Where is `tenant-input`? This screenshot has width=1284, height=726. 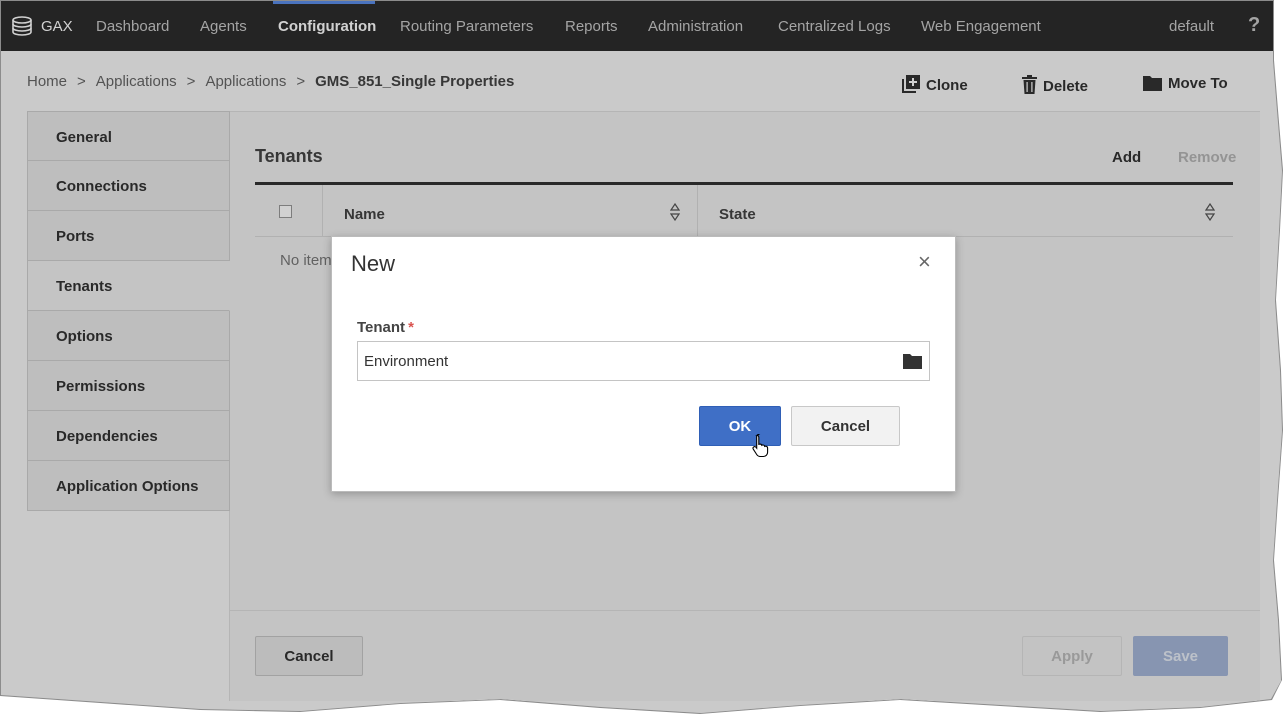 tenant-input is located at coordinates (643, 361).